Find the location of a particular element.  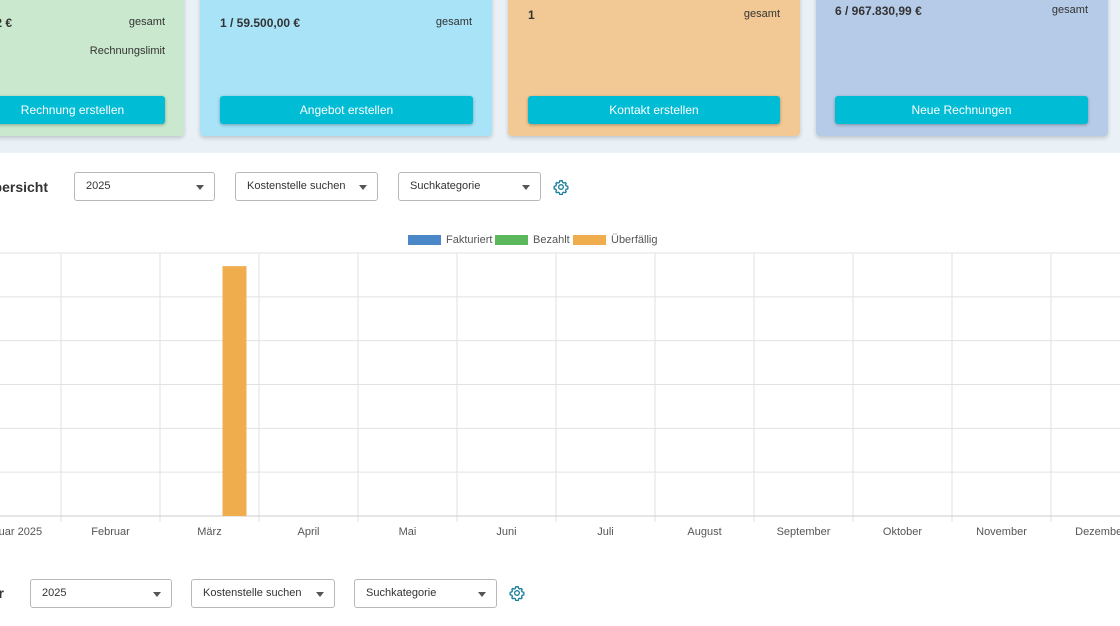

x-tick-label: Februar is located at coordinates (110, 532).